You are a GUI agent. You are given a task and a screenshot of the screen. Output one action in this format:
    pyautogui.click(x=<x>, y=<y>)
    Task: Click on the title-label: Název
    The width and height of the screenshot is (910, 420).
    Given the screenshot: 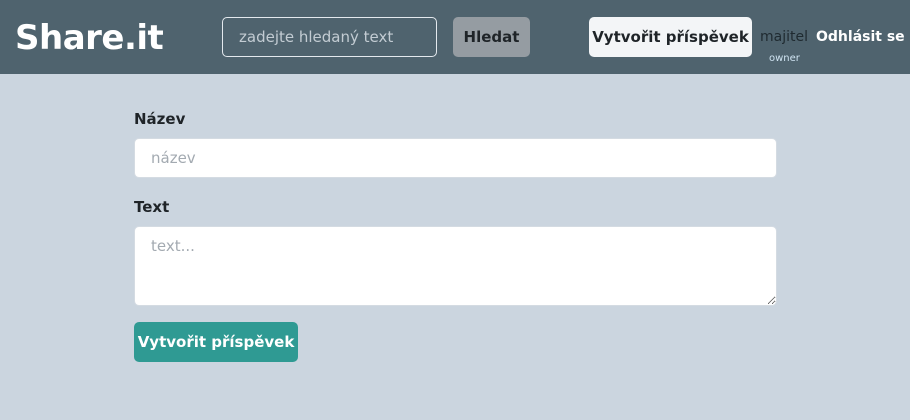 What is the action you would take?
    pyautogui.click(x=160, y=119)
    